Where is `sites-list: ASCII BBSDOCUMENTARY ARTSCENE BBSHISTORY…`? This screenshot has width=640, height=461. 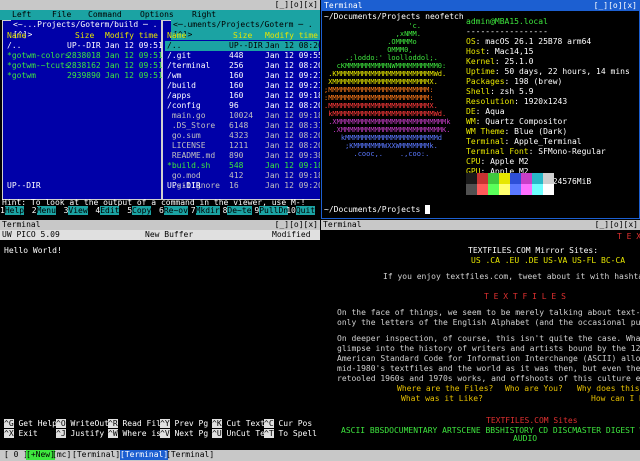
sites-list: ASCII BBSDOCUMENTARY ARTSCENE BBSHISTORY… is located at coordinates (490, 431).